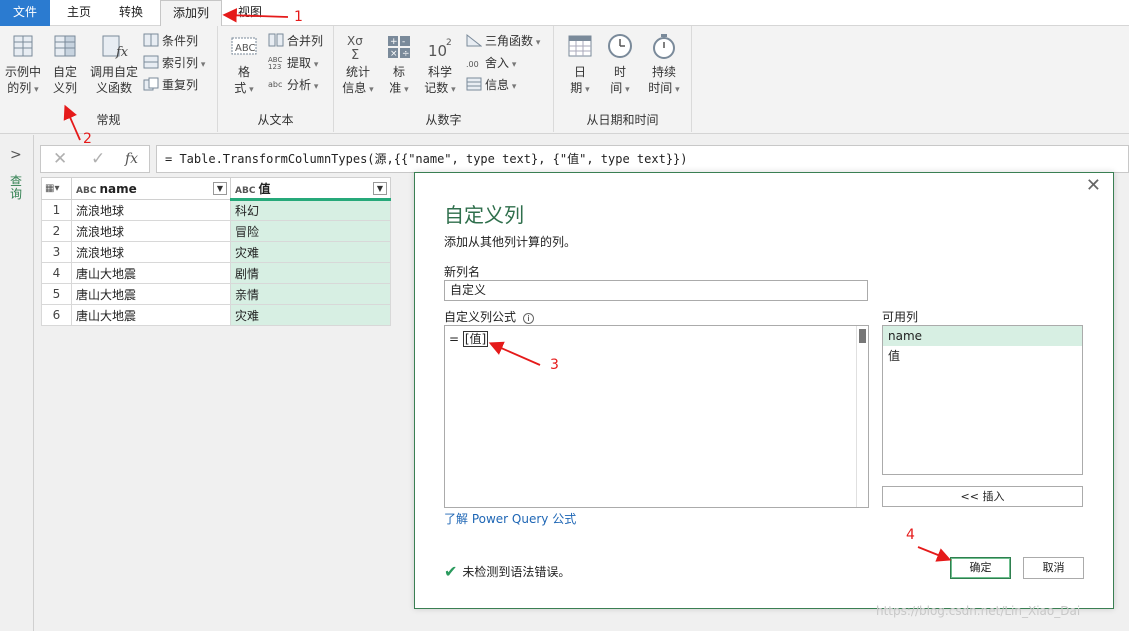 This screenshot has height=631, width=1129. Describe the element at coordinates (22, 72) in the screenshot. I see `example-col-label-1: 示例中` at that location.